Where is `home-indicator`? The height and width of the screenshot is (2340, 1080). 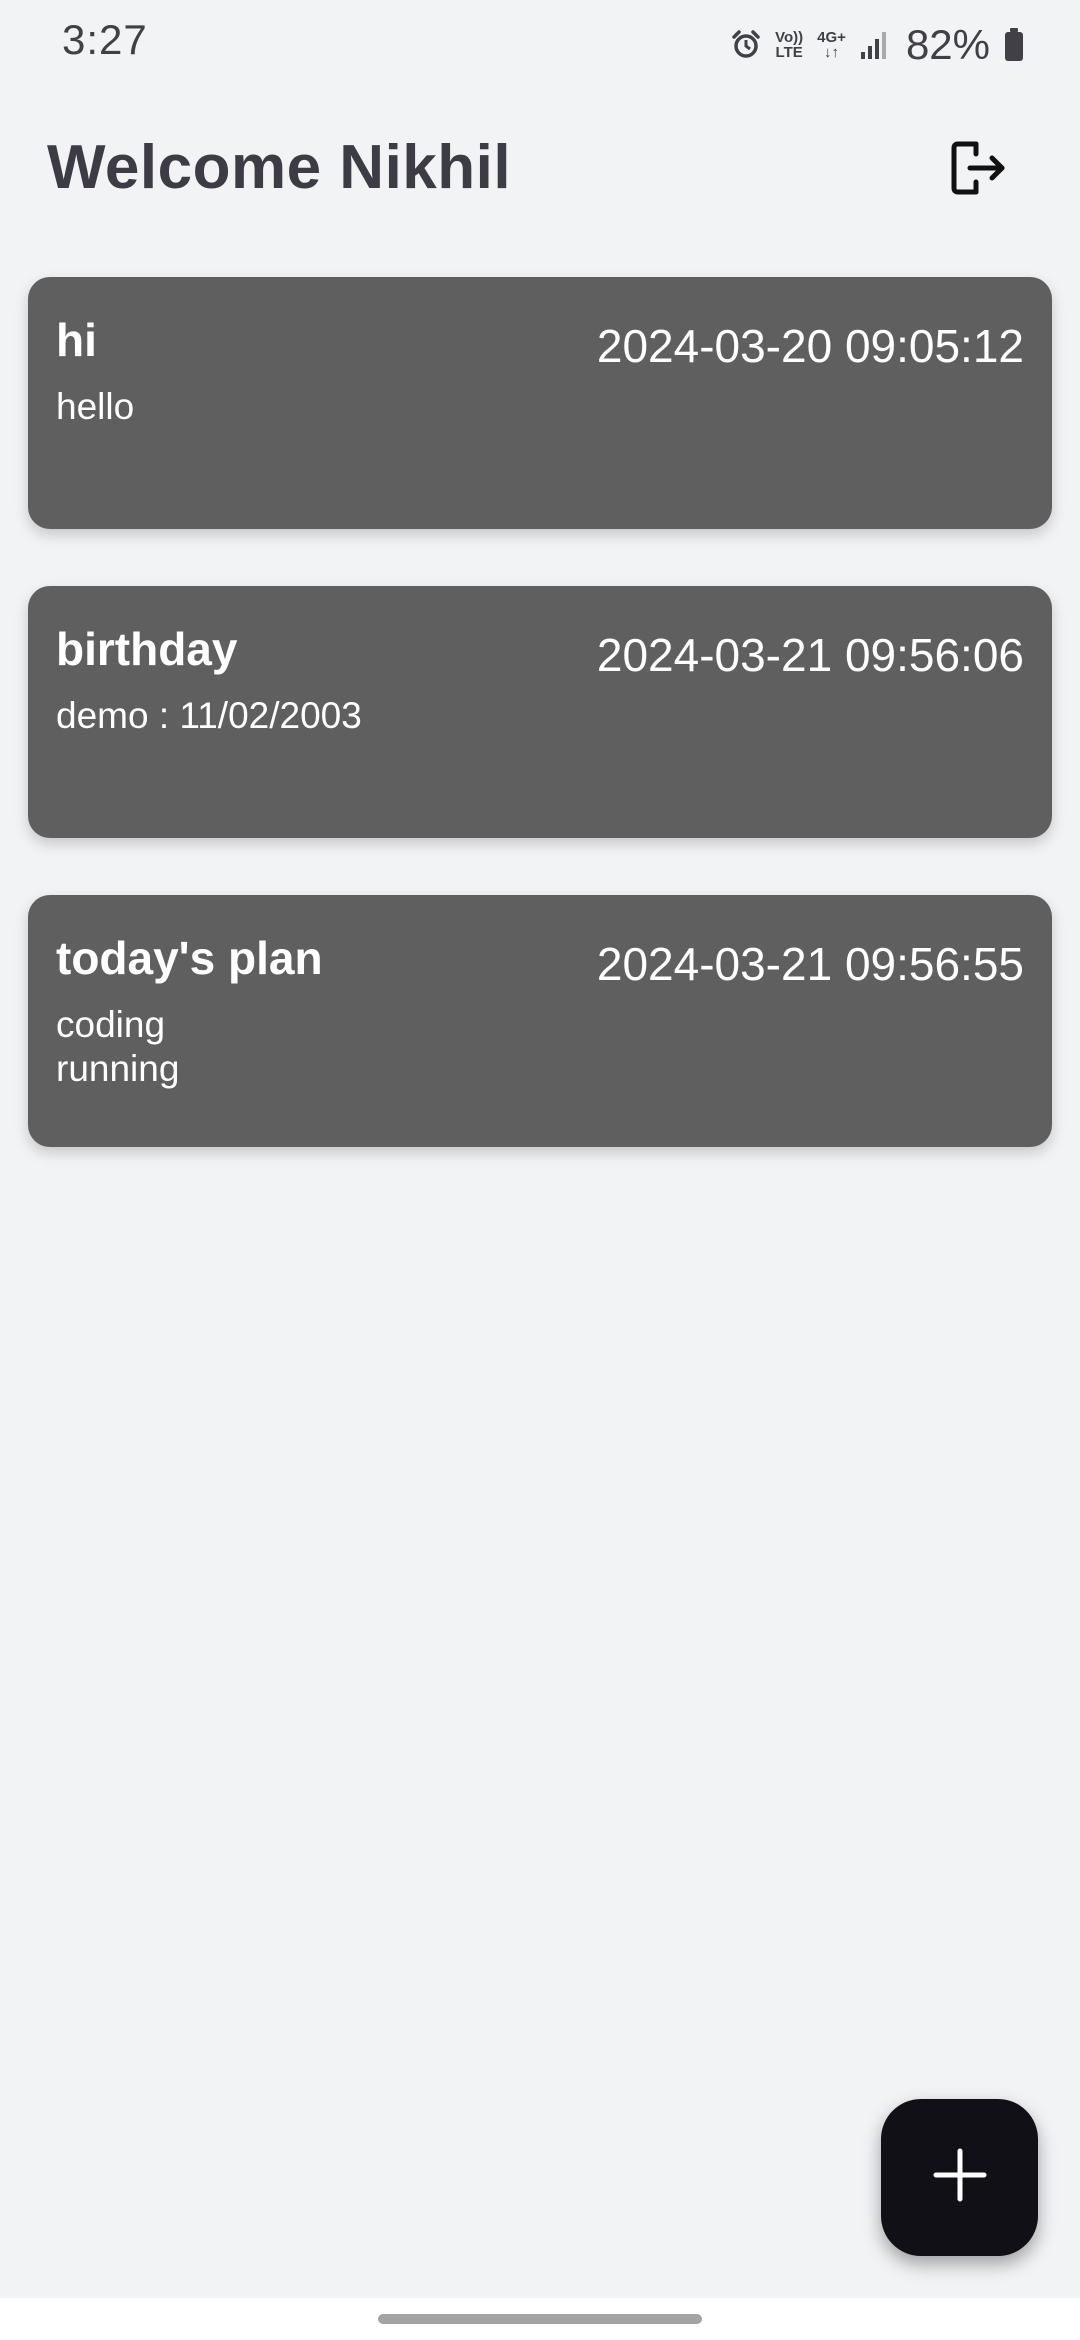
home-indicator is located at coordinates (540, 2319).